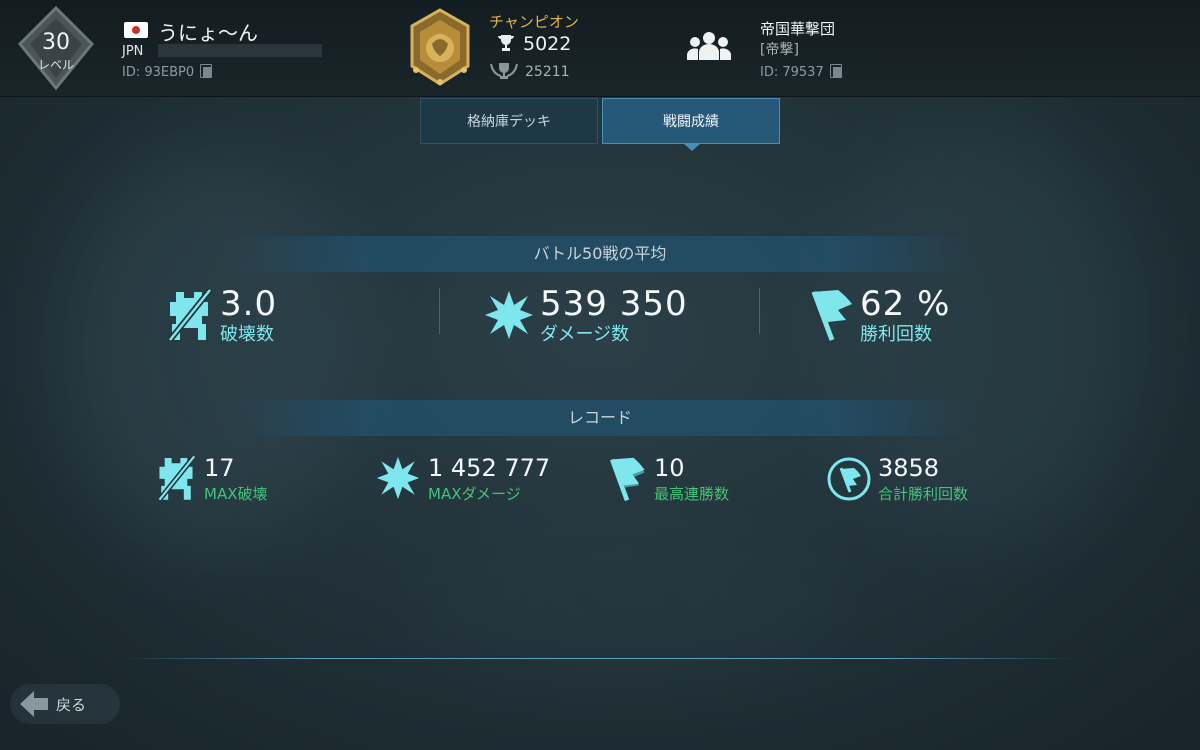  What do you see at coordinates (709, 46) in the screenshot?
I see `clan-members-icon` at bounding box center [709, 46].